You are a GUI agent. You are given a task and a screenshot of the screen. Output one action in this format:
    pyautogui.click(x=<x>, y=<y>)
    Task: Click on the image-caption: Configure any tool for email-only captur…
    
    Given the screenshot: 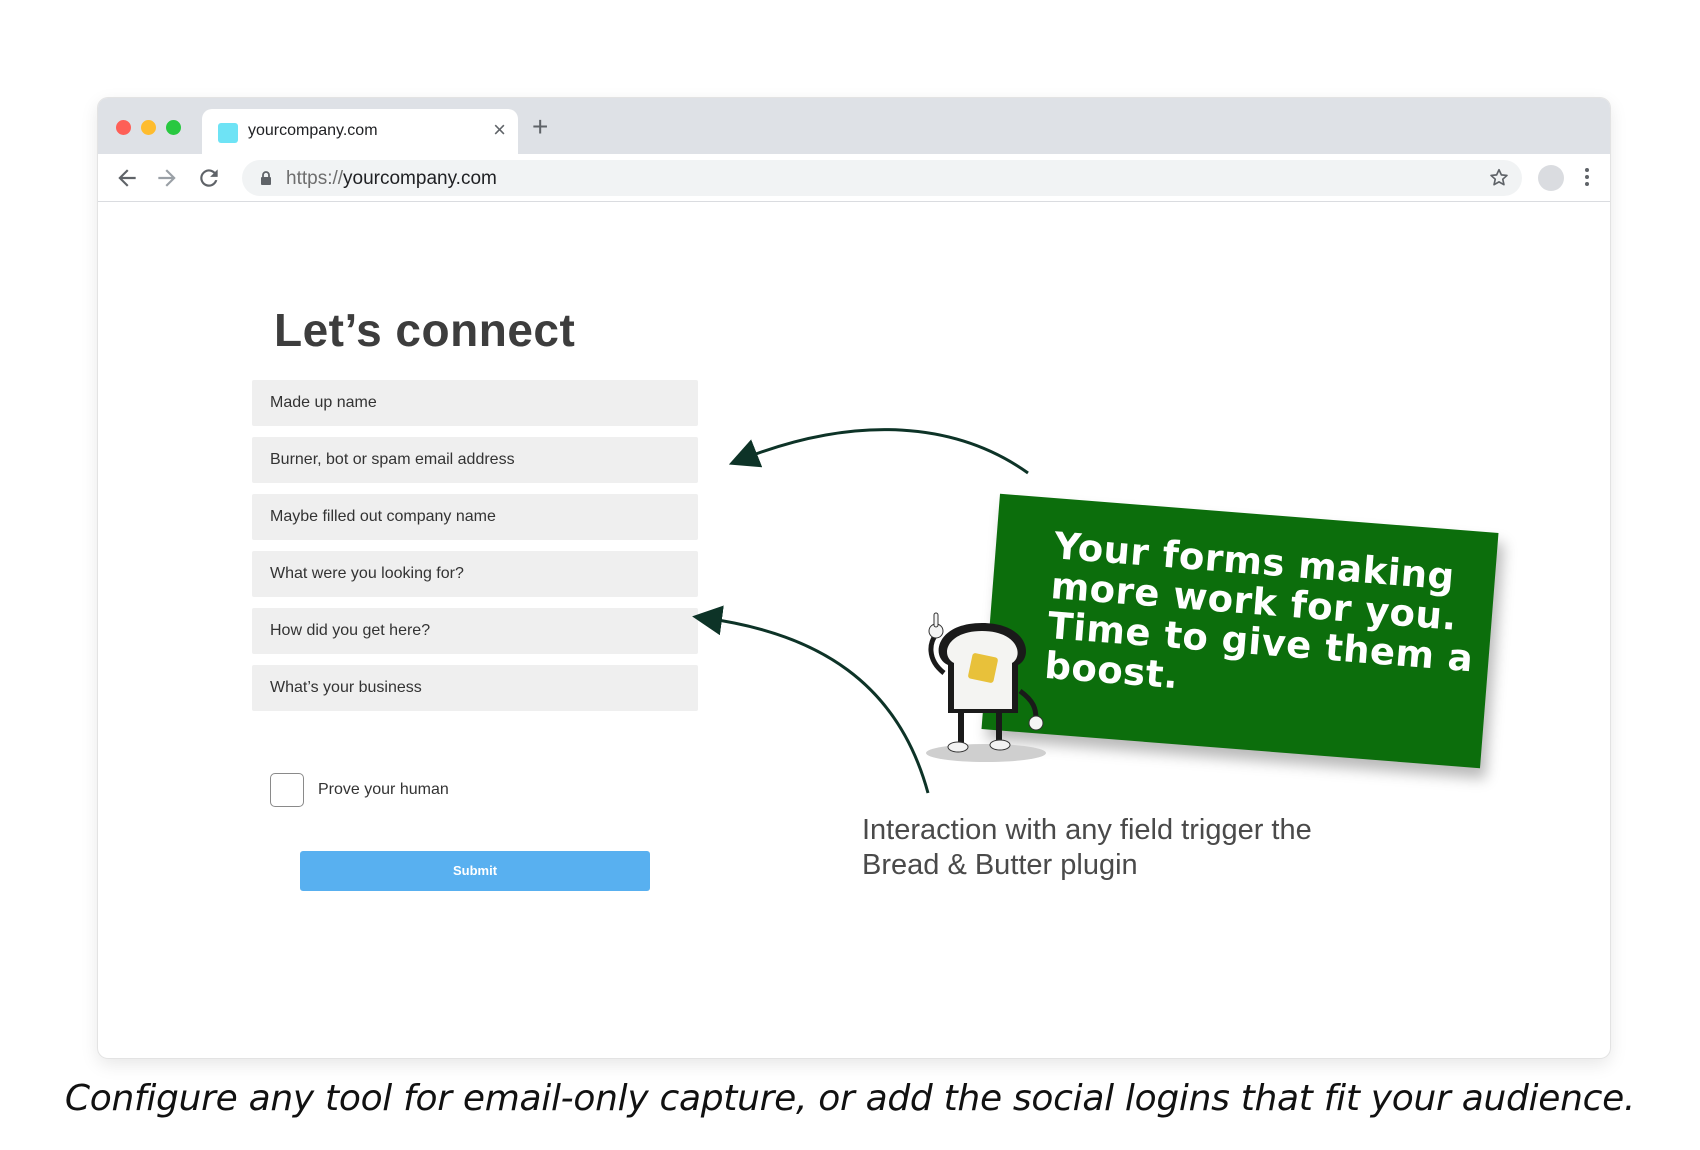 What is the action you would take?
    pyautogui.click(x=850, y=1098)
    